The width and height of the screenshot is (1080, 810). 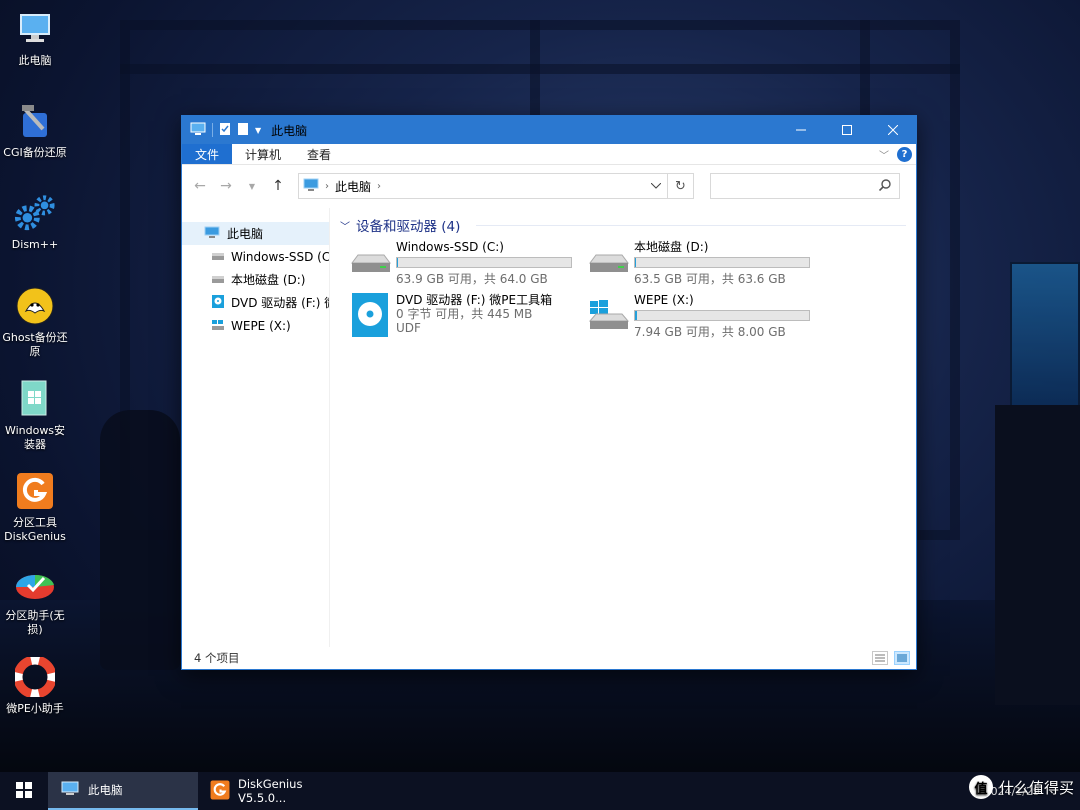 What do you see at coordinates (35, 306) in the screenshot?
I see `ghost-icon` at bounding box center [35, 306].